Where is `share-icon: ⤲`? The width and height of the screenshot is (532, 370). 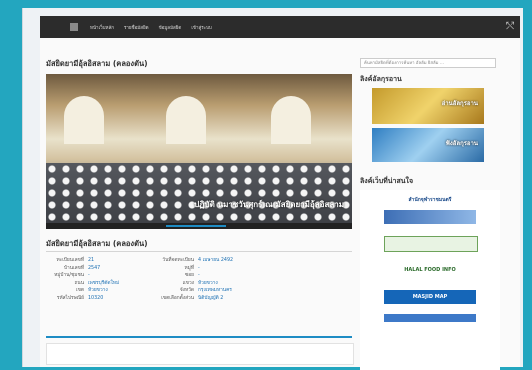 share-icon: ⤲ is located at coordinates (510, 27).